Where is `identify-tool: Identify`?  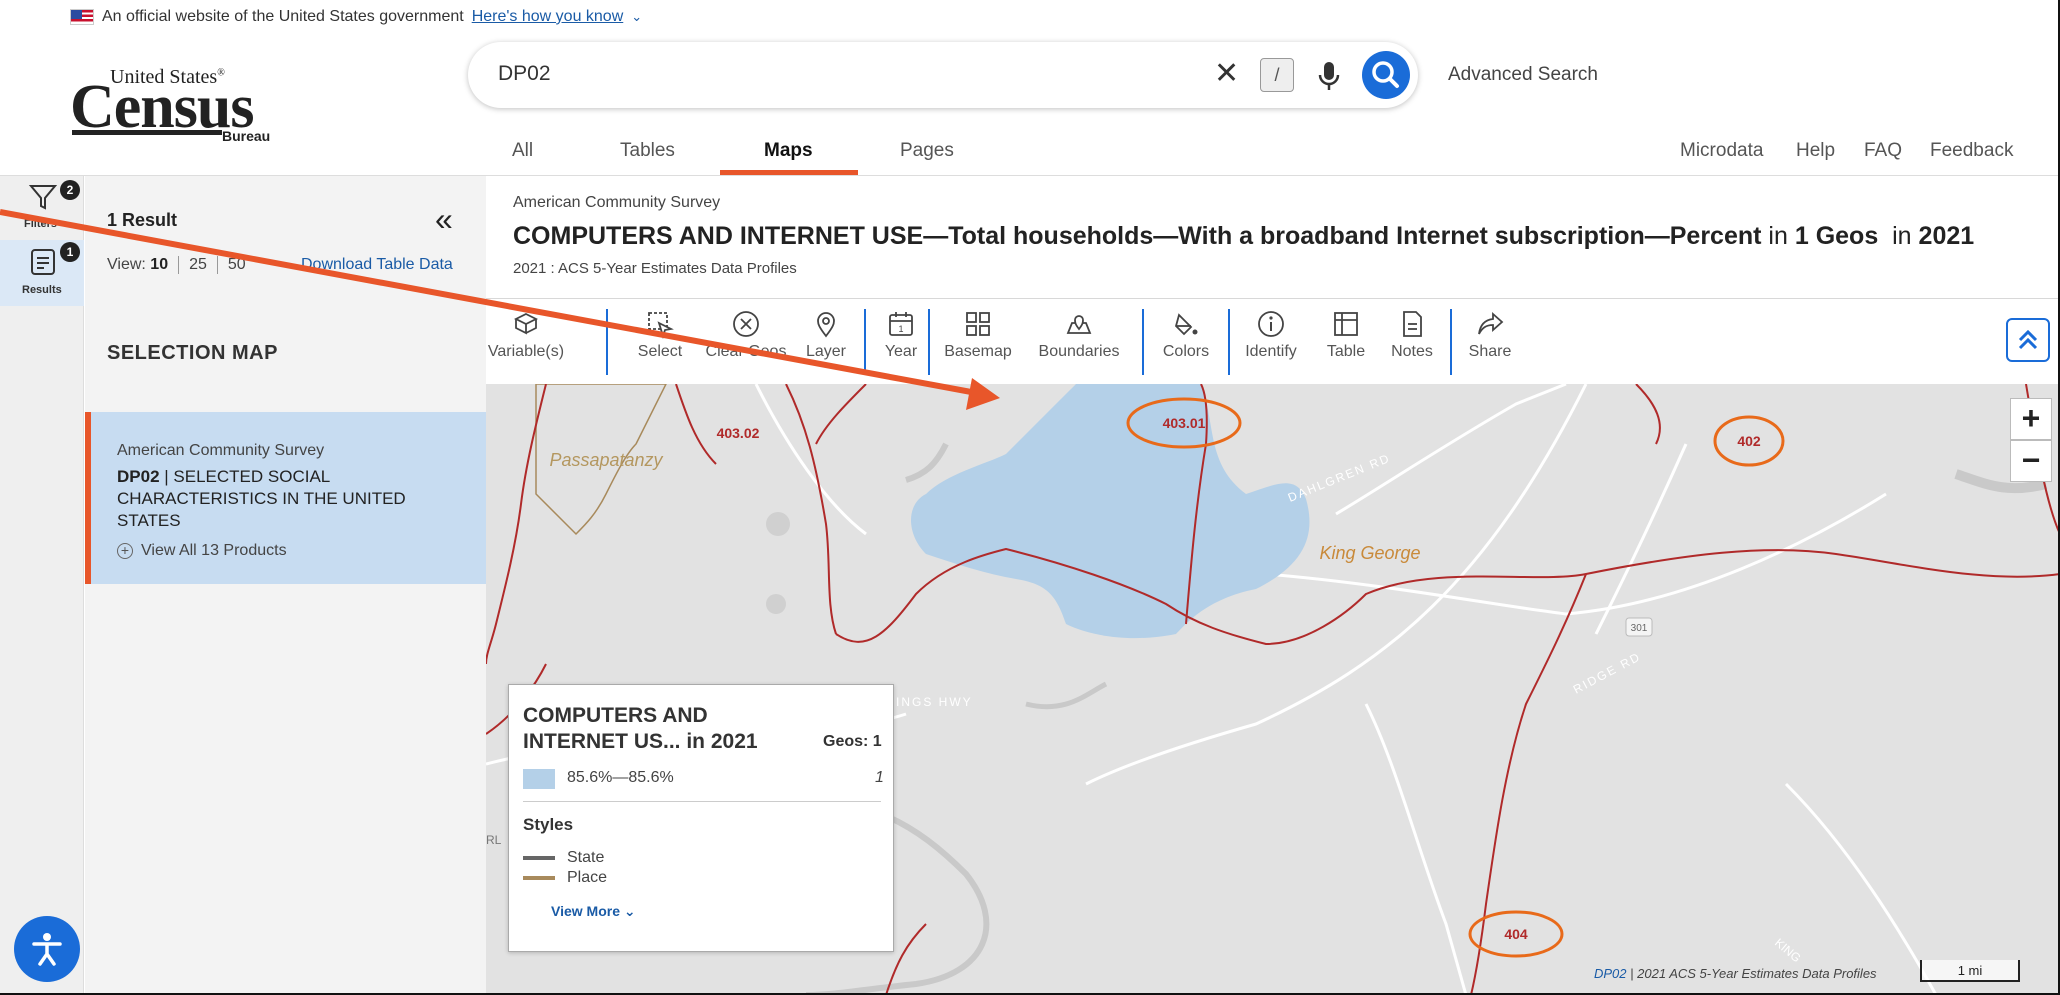 identify-tool: Identify is located at coordinates (1271, 335).